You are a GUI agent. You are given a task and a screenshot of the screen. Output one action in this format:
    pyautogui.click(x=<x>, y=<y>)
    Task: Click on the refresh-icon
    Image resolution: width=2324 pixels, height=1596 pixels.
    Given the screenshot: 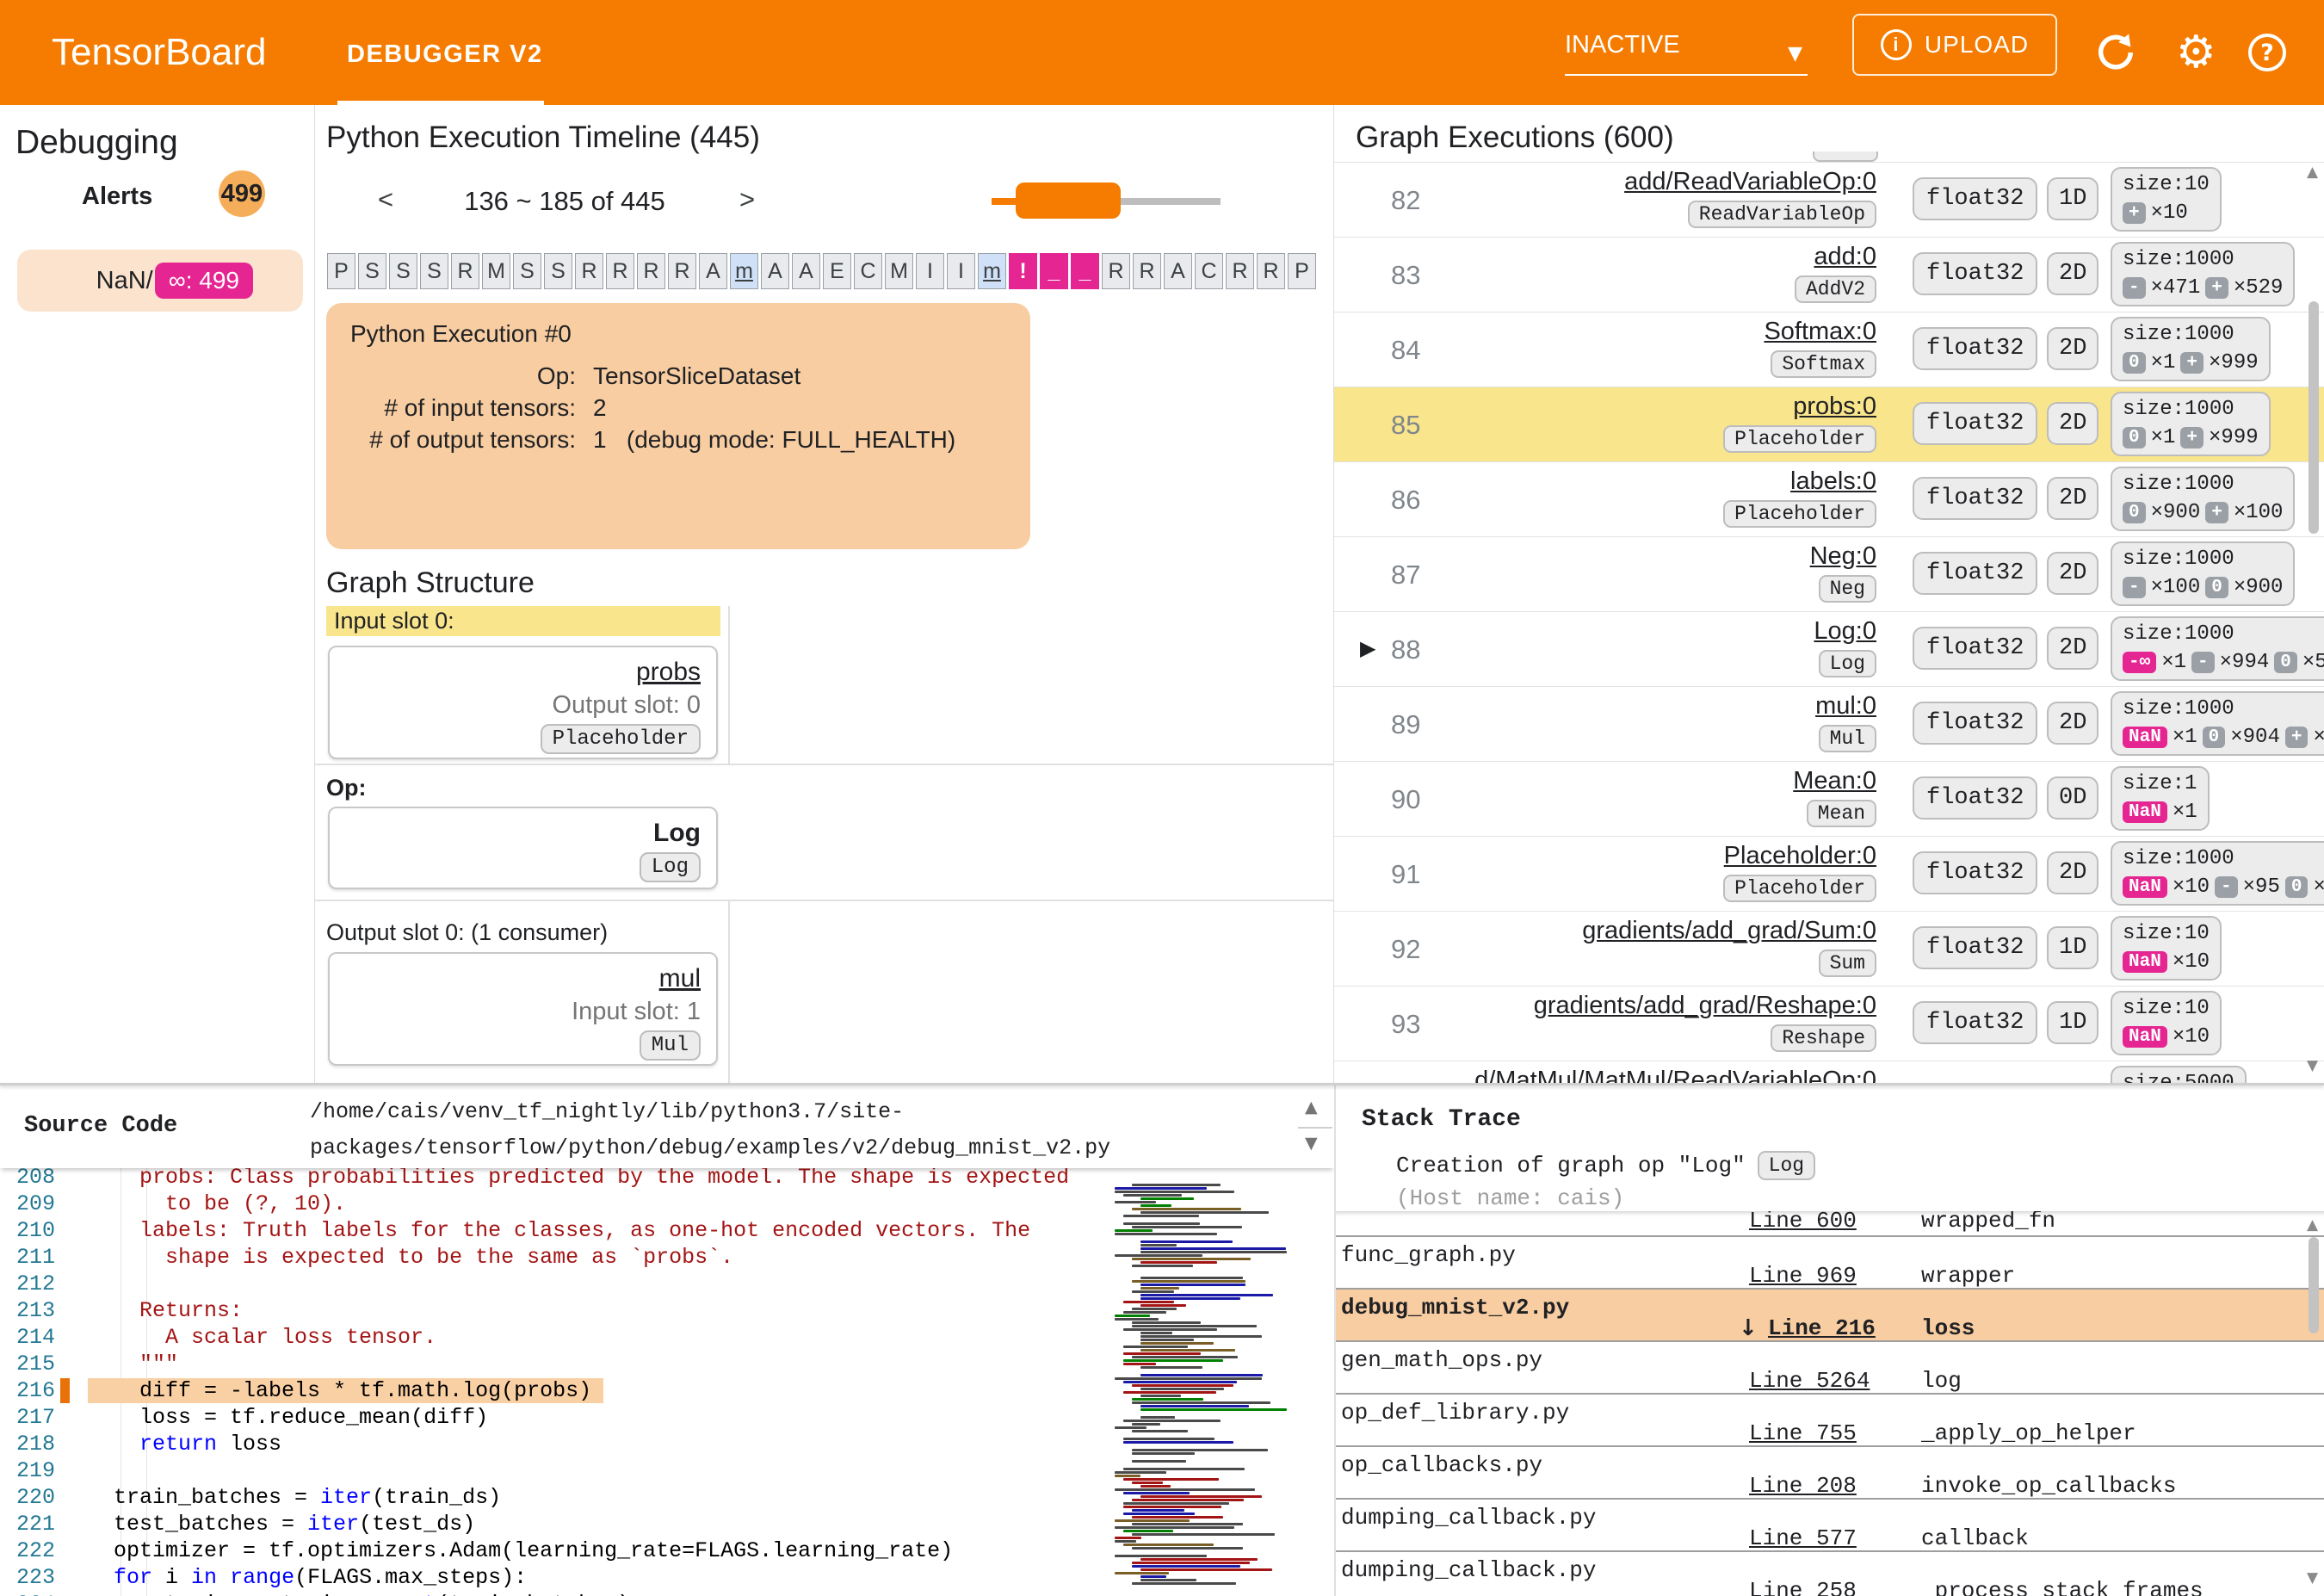 What is the action you would take?
    pyautogui.click(x=2115, y=52)
    